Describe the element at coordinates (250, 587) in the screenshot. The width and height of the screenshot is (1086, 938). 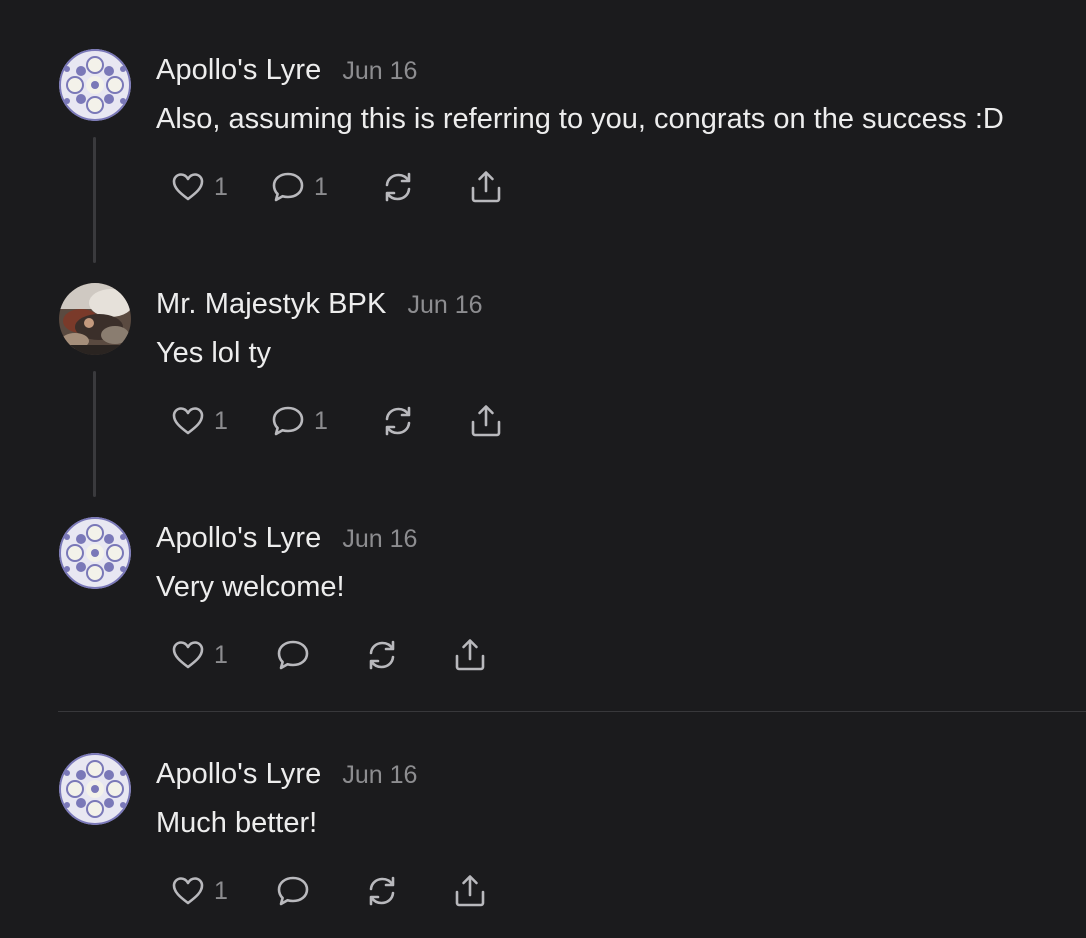
I see `comment-text: Very welcome!` at that location.